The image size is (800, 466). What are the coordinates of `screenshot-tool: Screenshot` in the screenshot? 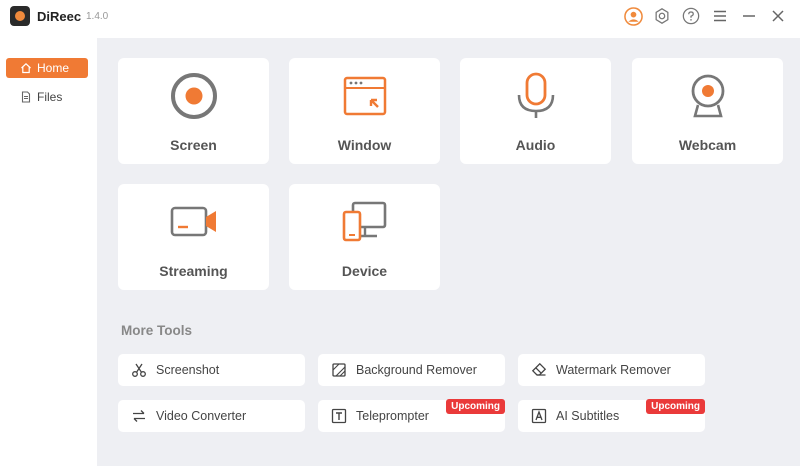 It's located at (211, 370).